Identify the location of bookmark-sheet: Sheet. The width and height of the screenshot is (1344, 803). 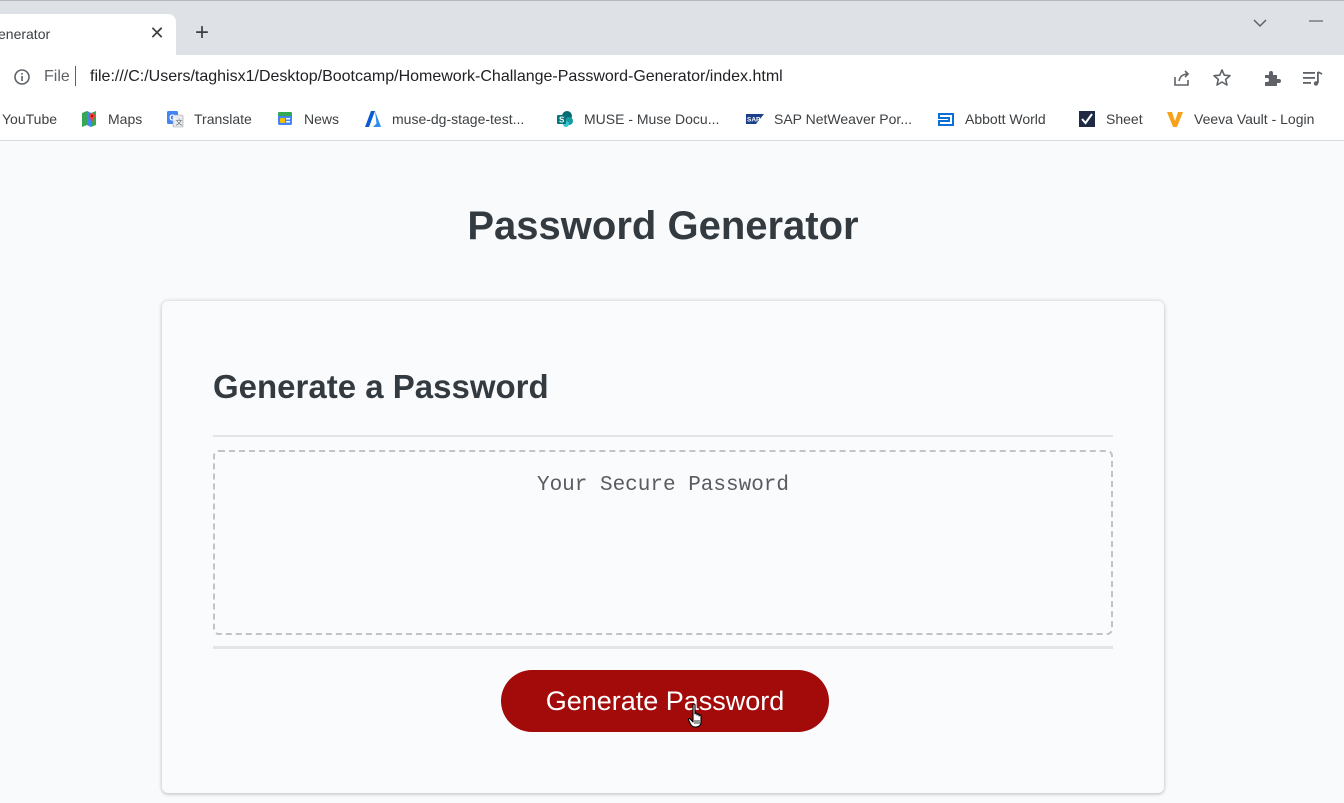
(1110, 119).